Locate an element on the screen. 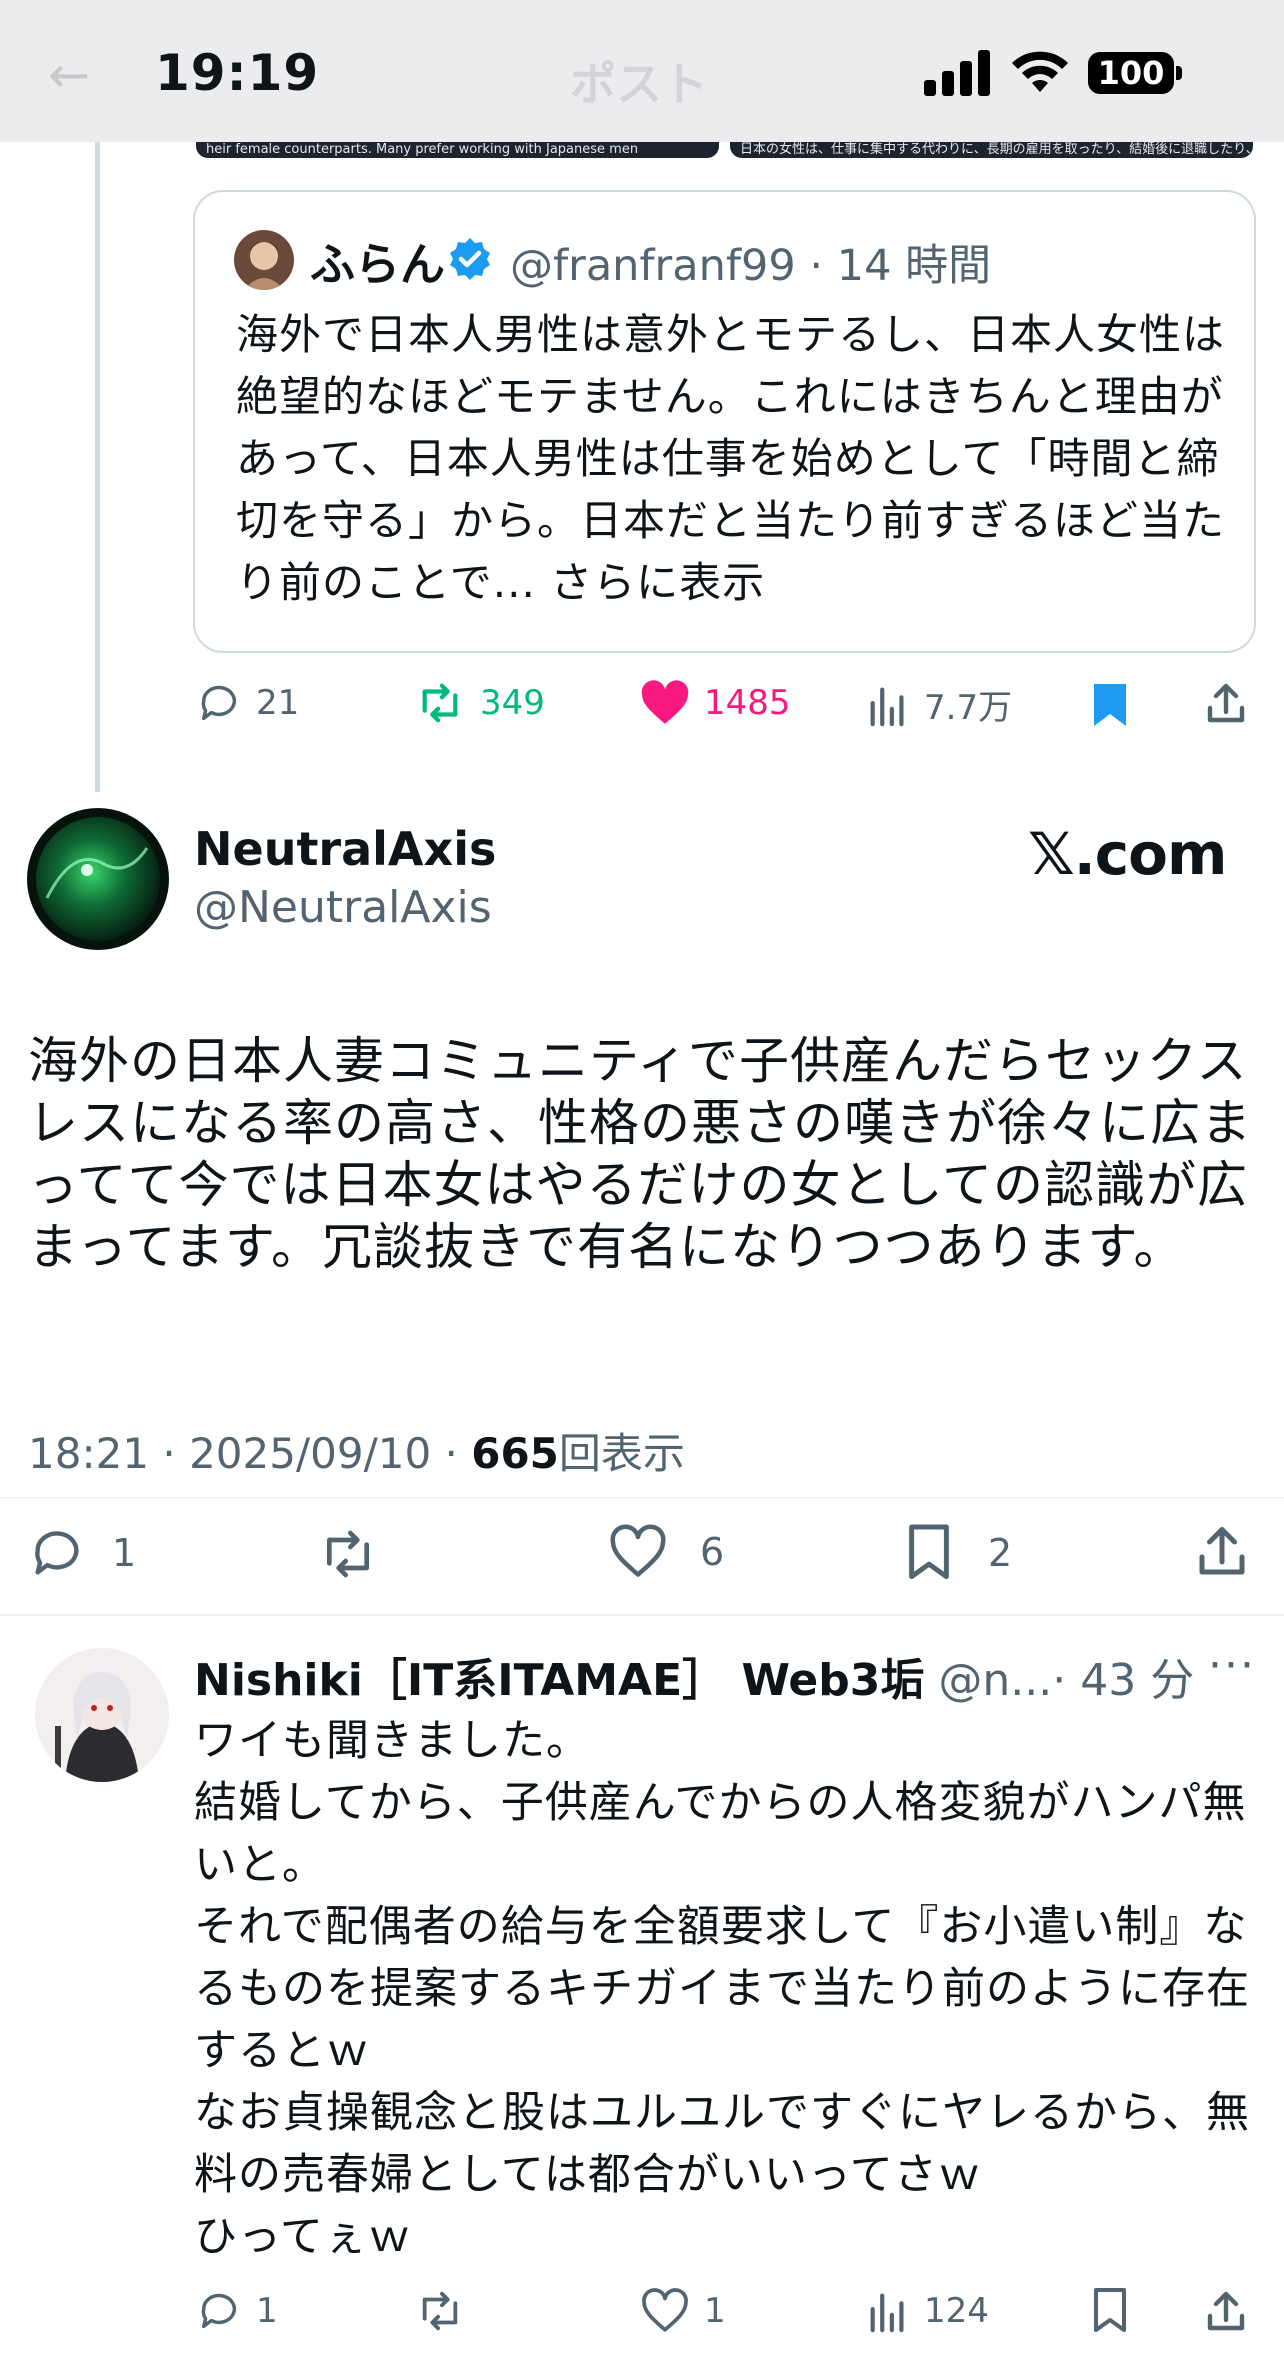  thread-connector-line is located at coordinates (97, 467).